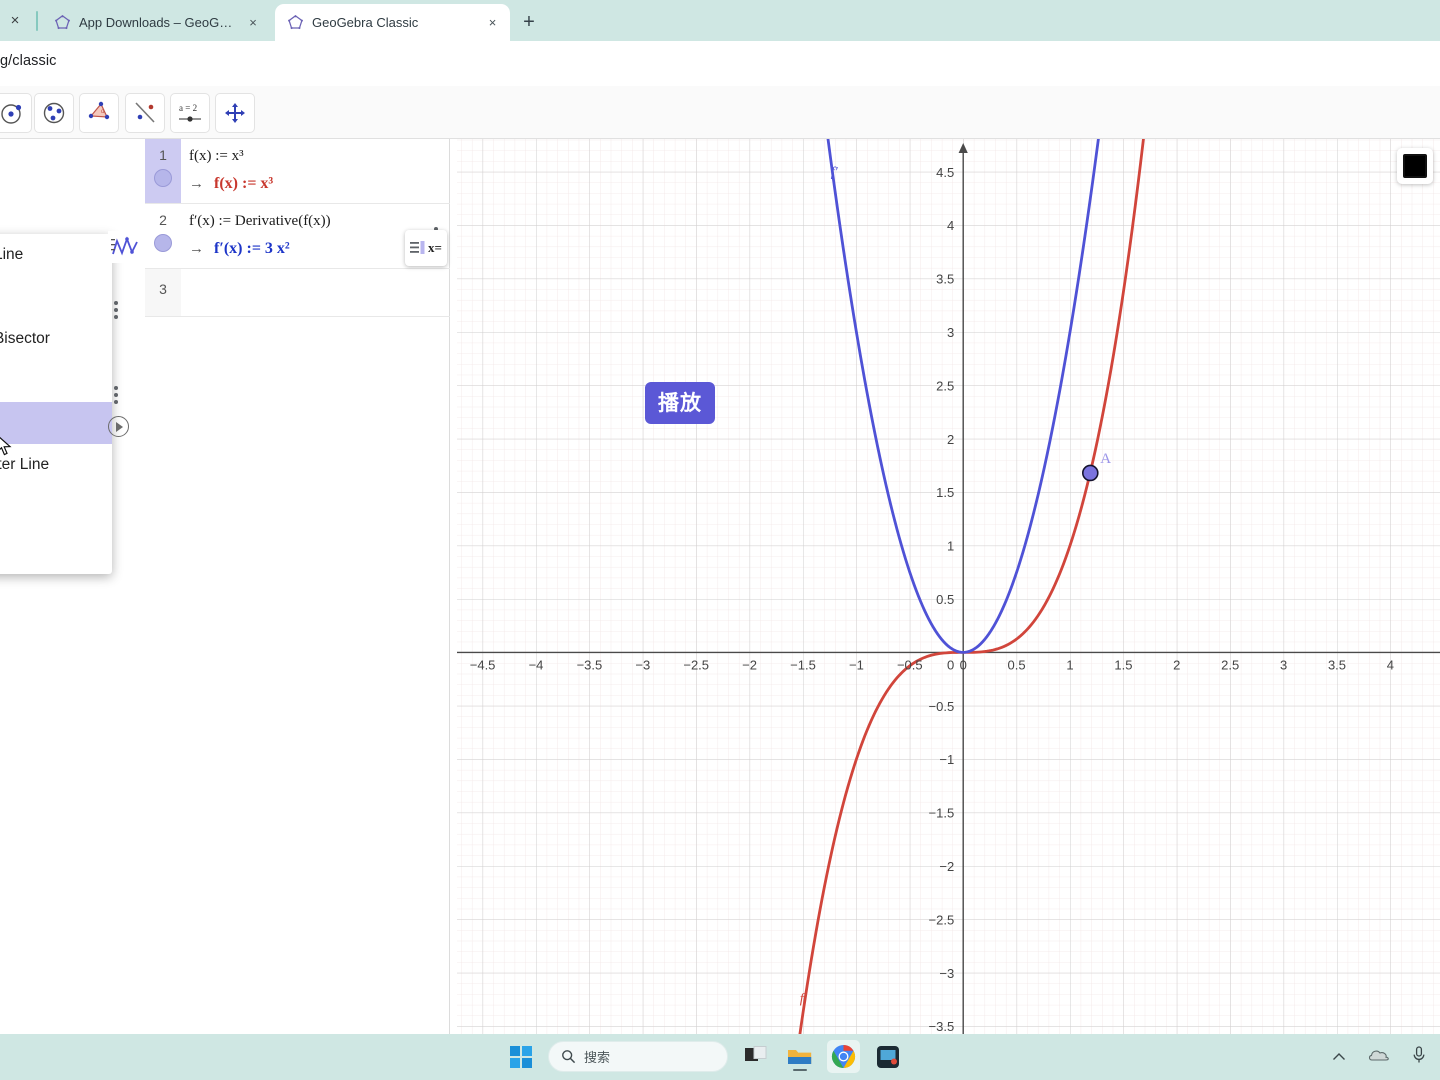 This screenshot has height=1080, width=1440. I want to click on algebra-row-gutter: 1, so click(163, 171).